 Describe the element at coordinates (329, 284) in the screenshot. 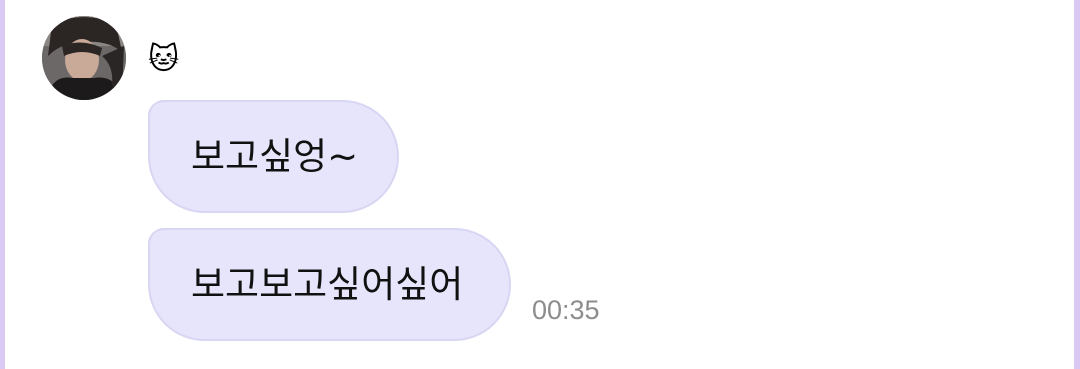

I see `message-bubble: 보고보고싶어싶어` at that location.